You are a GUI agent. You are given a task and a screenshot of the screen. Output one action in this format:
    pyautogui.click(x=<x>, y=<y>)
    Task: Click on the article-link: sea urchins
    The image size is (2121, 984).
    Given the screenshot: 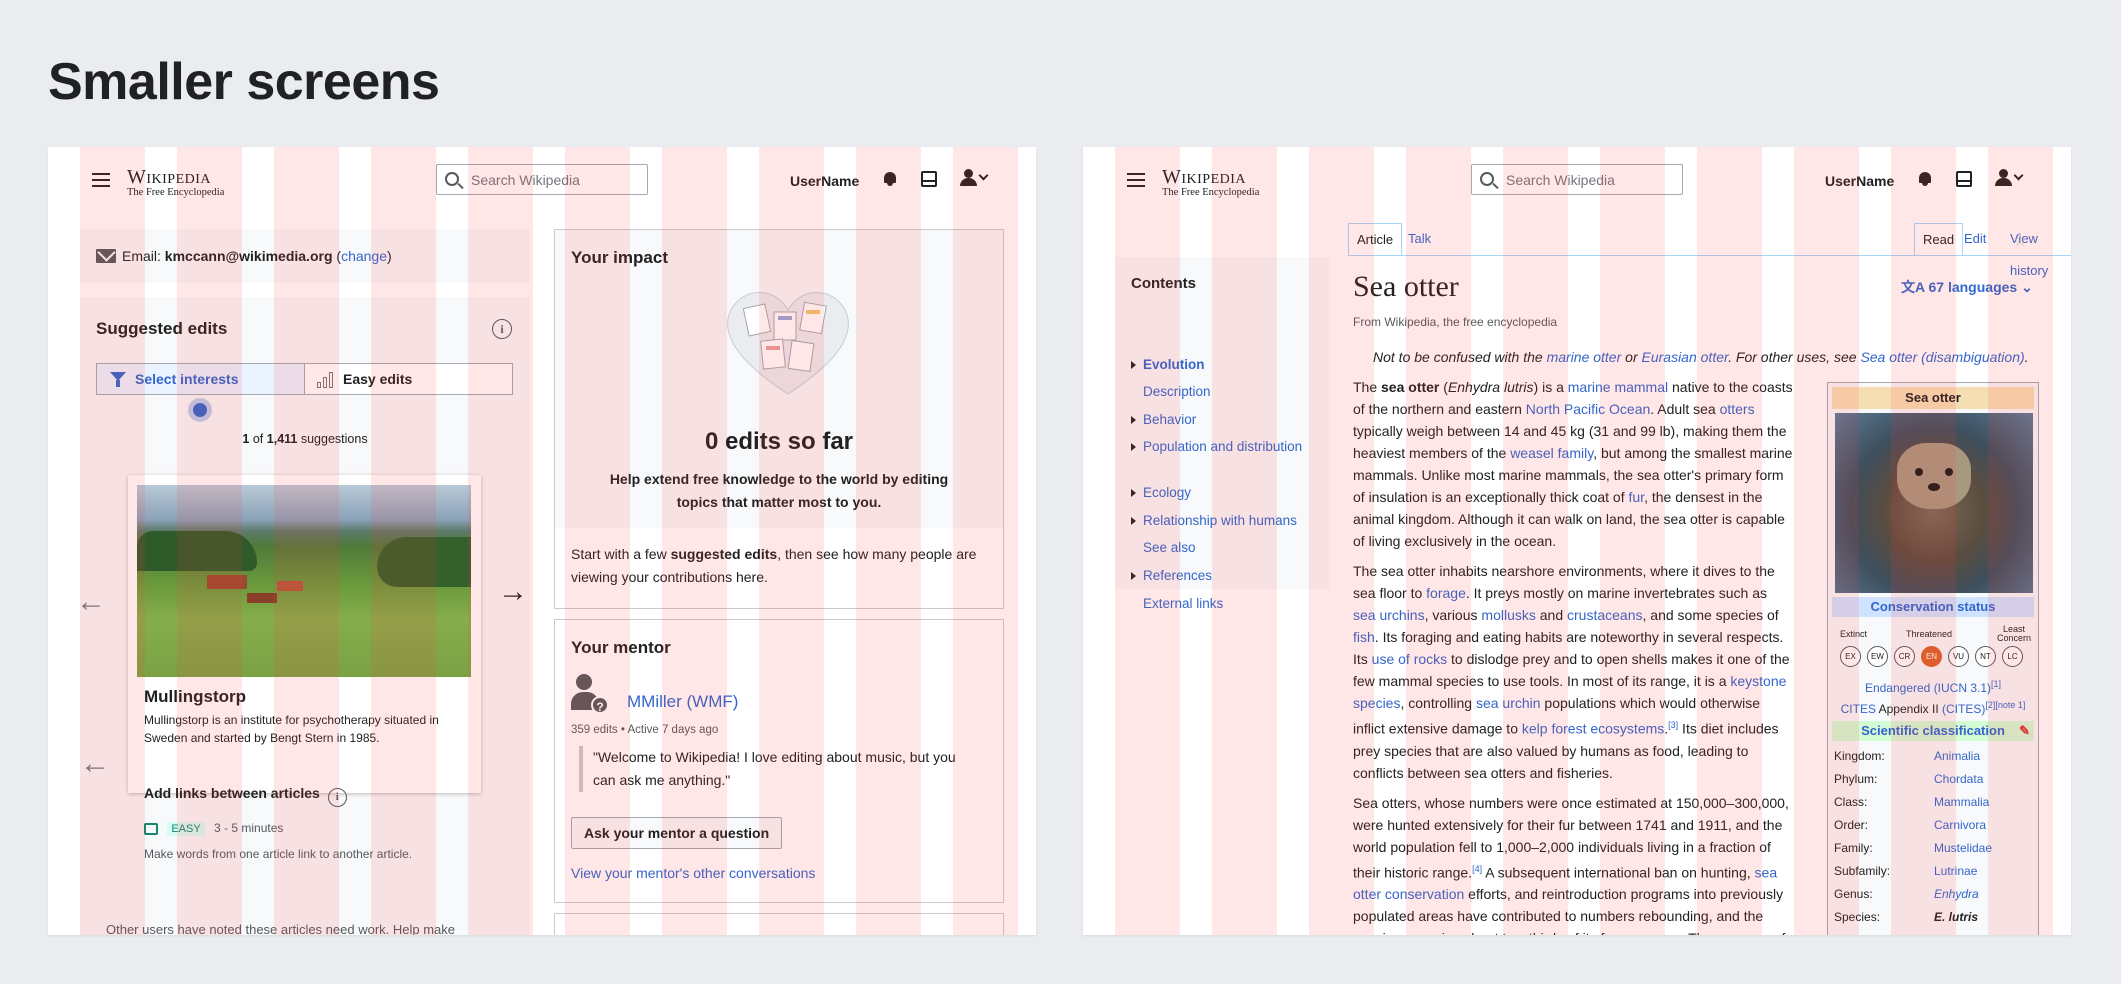 What is the action you would take?
    pyautogui.click(x=1389, y=615)
    